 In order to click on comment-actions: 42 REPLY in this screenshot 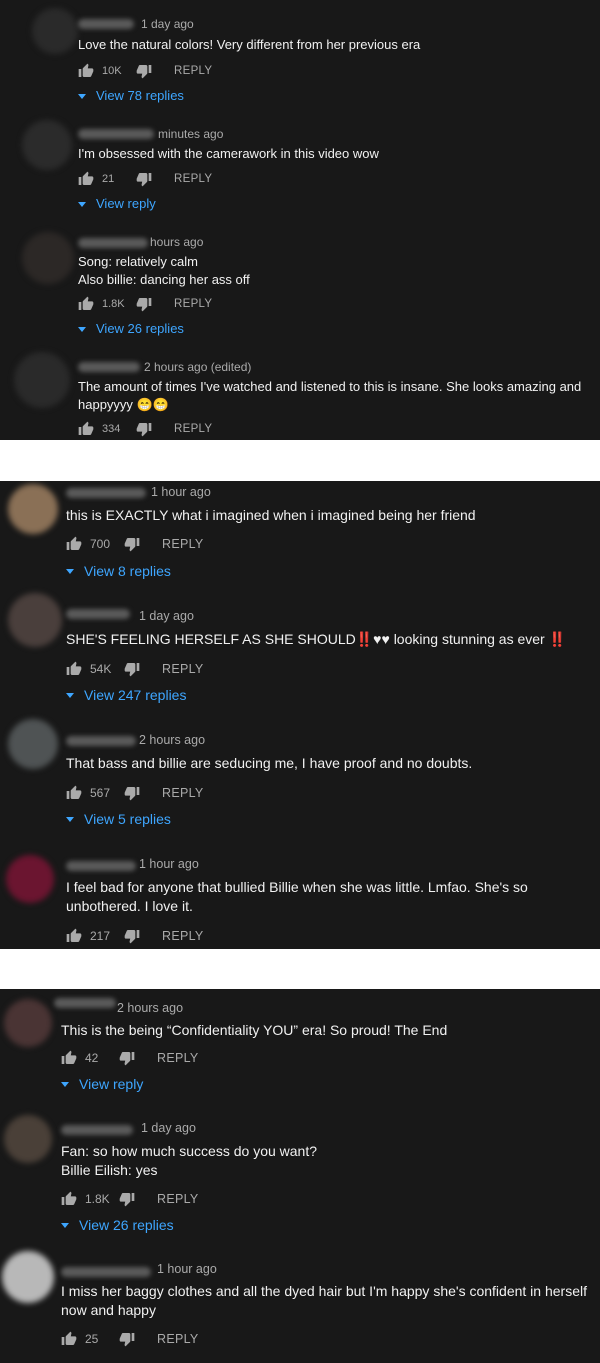, I will do `click(130, 1058)`.